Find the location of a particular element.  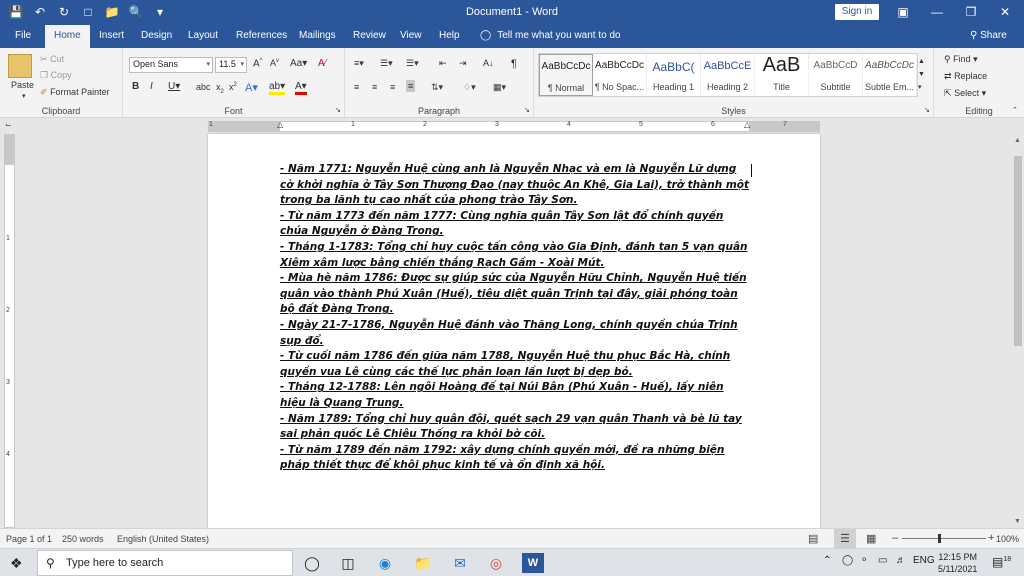

shrink-font-icon: Av is located at coordinates (274, 63).